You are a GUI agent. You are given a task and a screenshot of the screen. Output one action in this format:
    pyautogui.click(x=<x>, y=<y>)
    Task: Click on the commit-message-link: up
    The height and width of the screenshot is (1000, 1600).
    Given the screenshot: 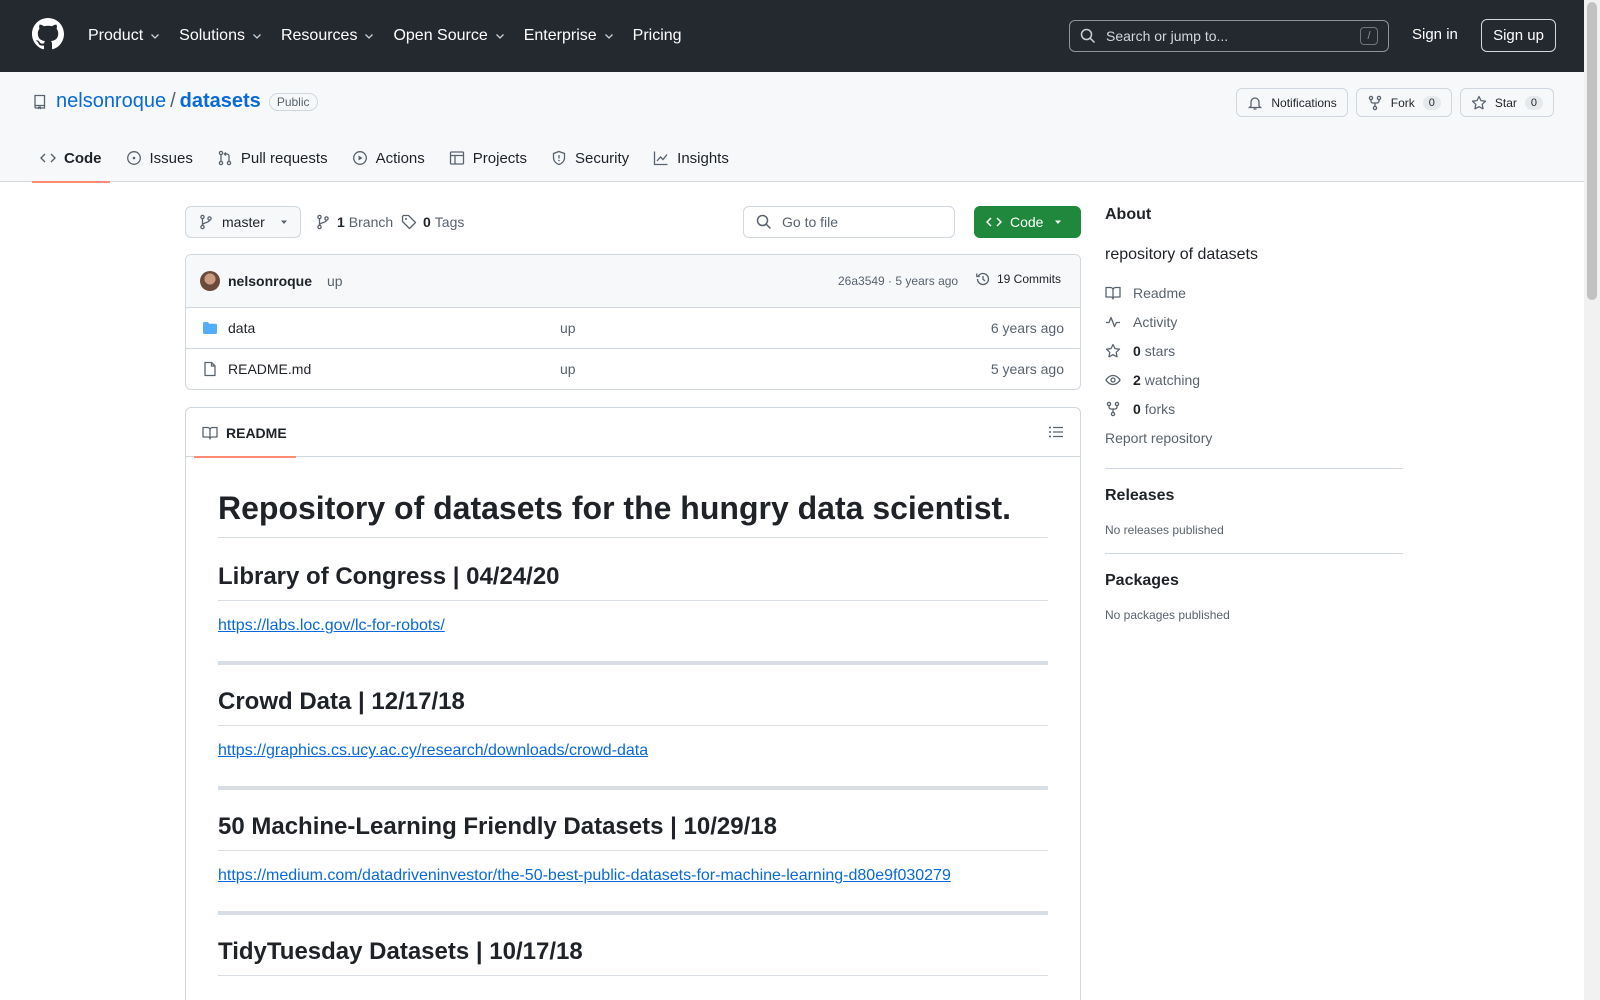 What is the action you would take?
    pyautogui.click(x=335, y=281)
    